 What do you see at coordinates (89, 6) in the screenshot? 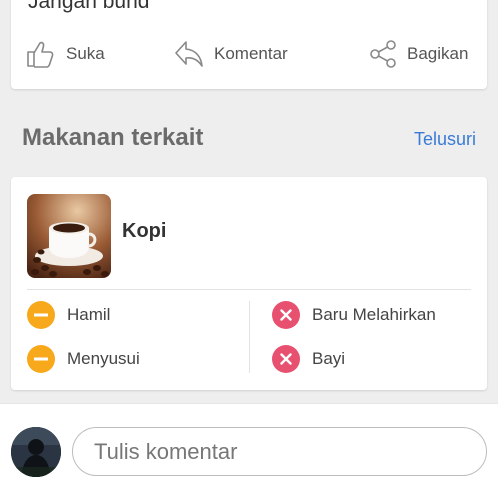
I see `post-text: Jangan bund` at bounding box center [89, 6].